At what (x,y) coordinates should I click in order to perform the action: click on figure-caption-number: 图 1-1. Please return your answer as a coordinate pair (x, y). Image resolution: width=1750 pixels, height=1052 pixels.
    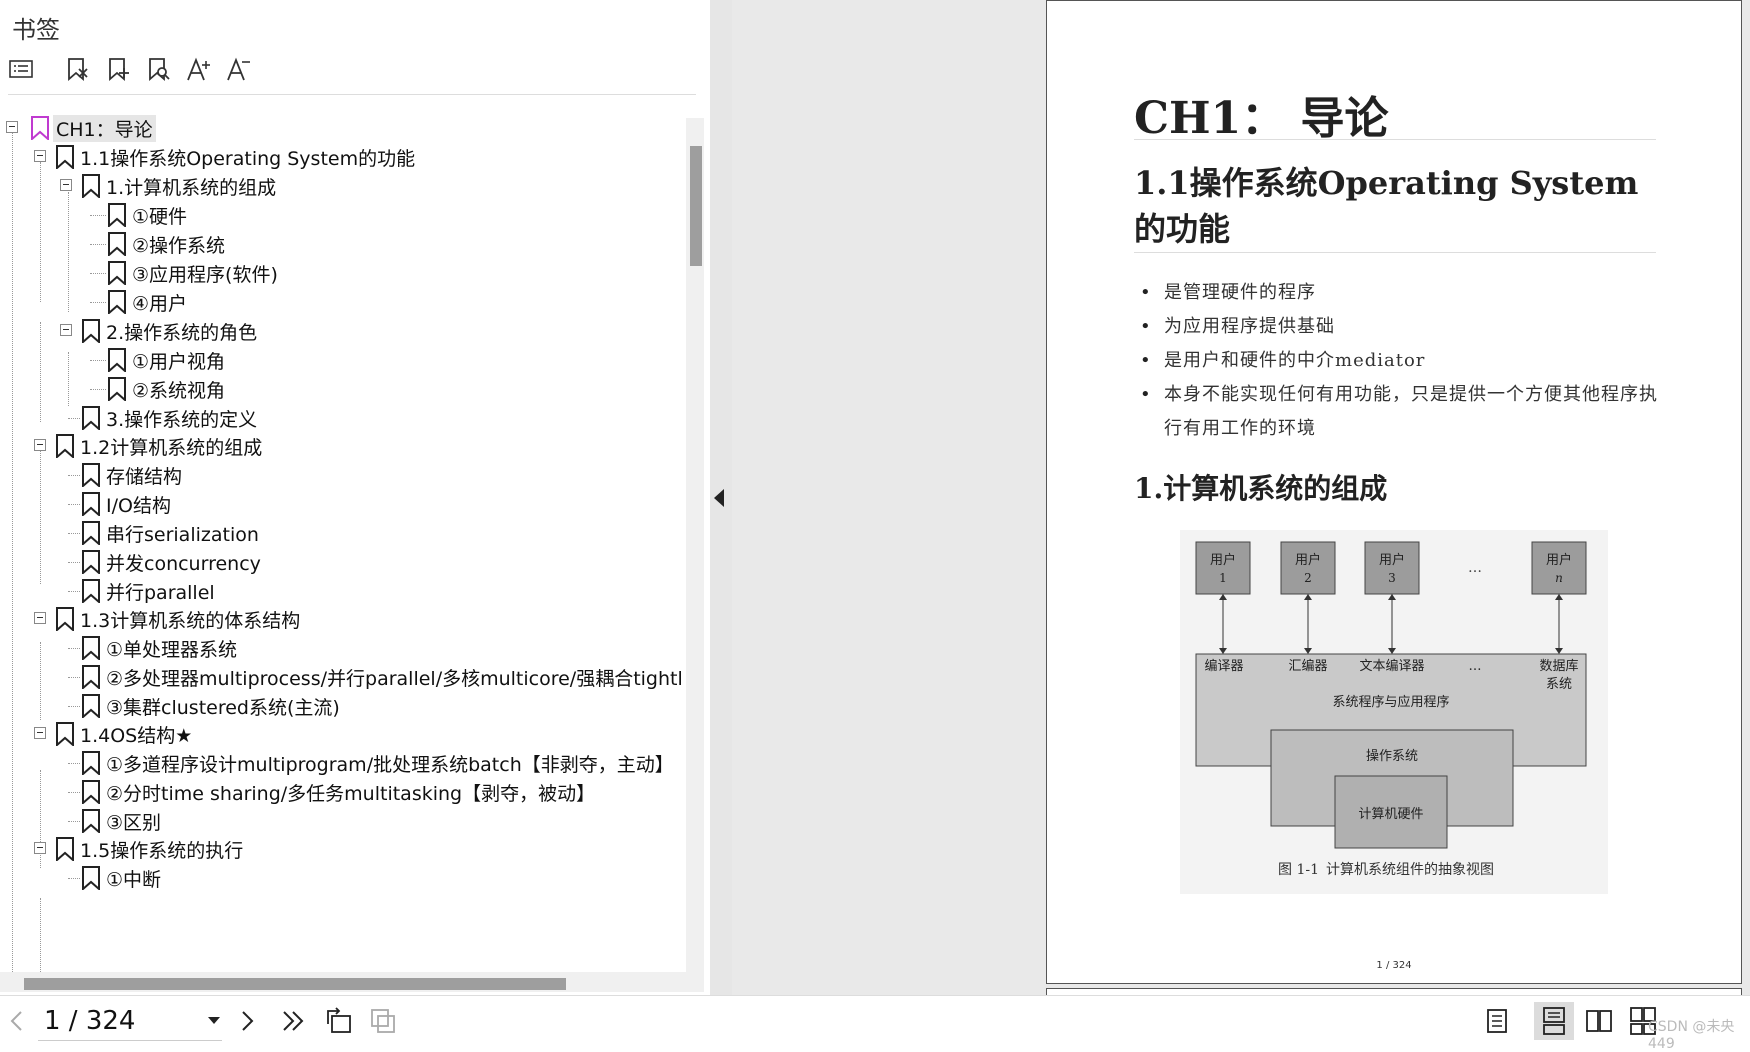
    Looking at the image, I should click on (1298, 870).